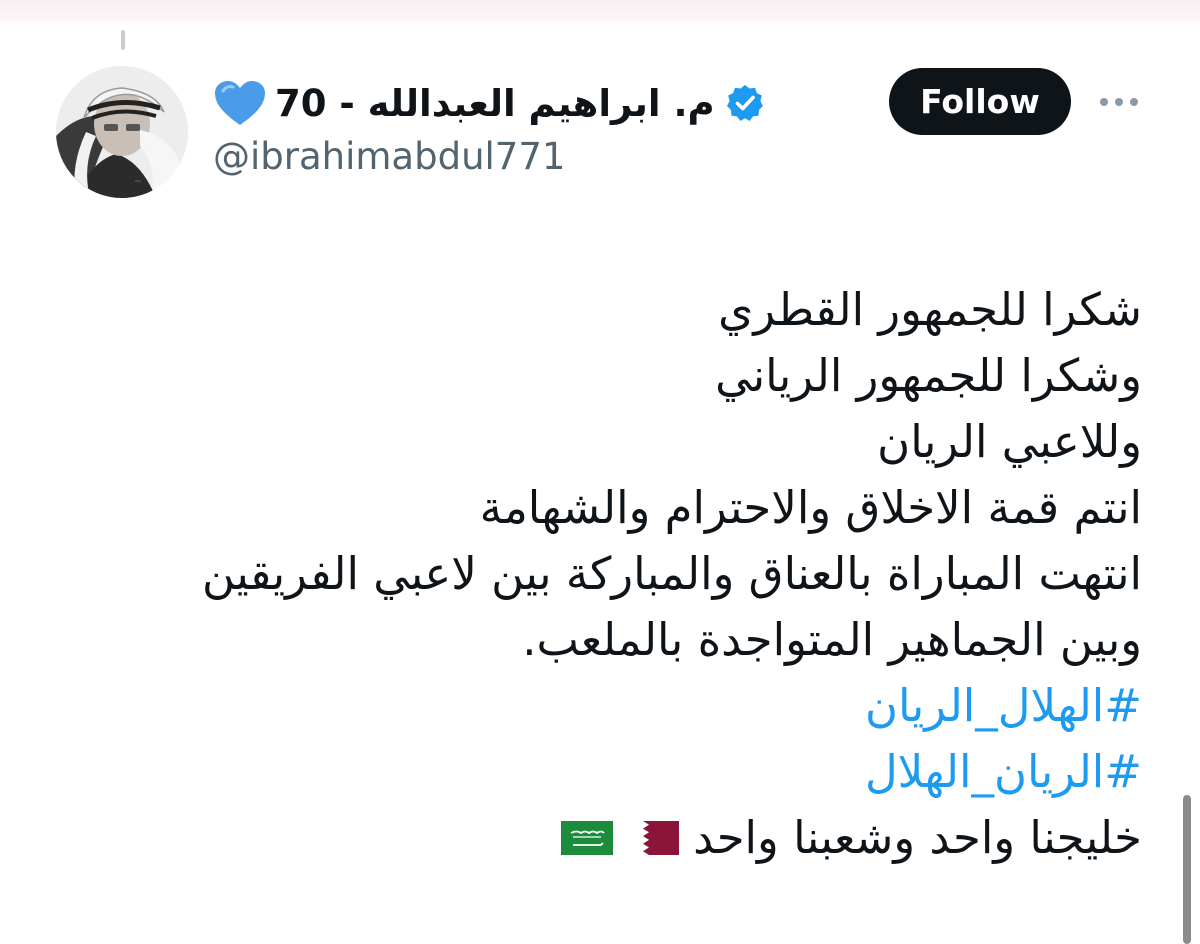  I want to click on hashtag-link: #الهلال_الريان, so click(1003, 706).